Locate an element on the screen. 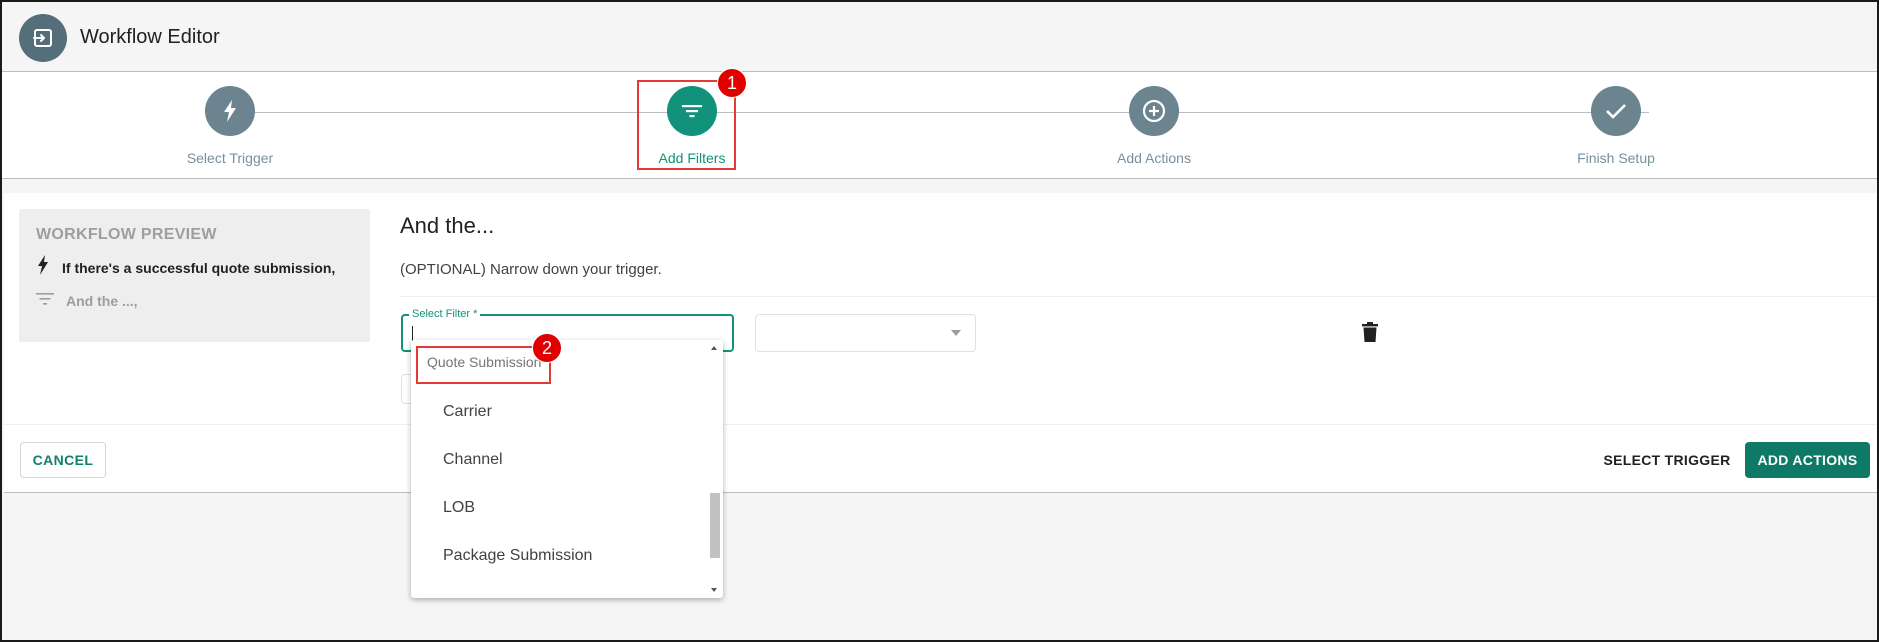 The height and width of the screenshot is (642, 1879). select-filter-label: Select Filter * is located at coordinates (445, 314).